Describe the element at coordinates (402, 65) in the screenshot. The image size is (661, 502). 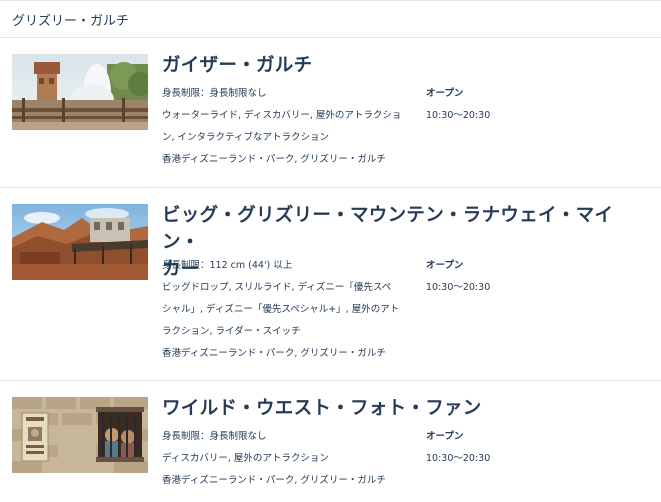
I see `attraction-title-link: ガイザー・ガルチ` at that location.